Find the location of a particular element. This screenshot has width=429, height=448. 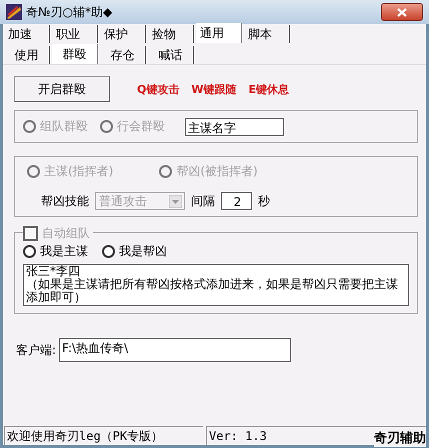

members-text-area: 张三*李四 （如果是主谋请把所有帮凶按格式添加进来，如果是帮凶只需要把主谋添加即可） is located at coordinates (216, 285).